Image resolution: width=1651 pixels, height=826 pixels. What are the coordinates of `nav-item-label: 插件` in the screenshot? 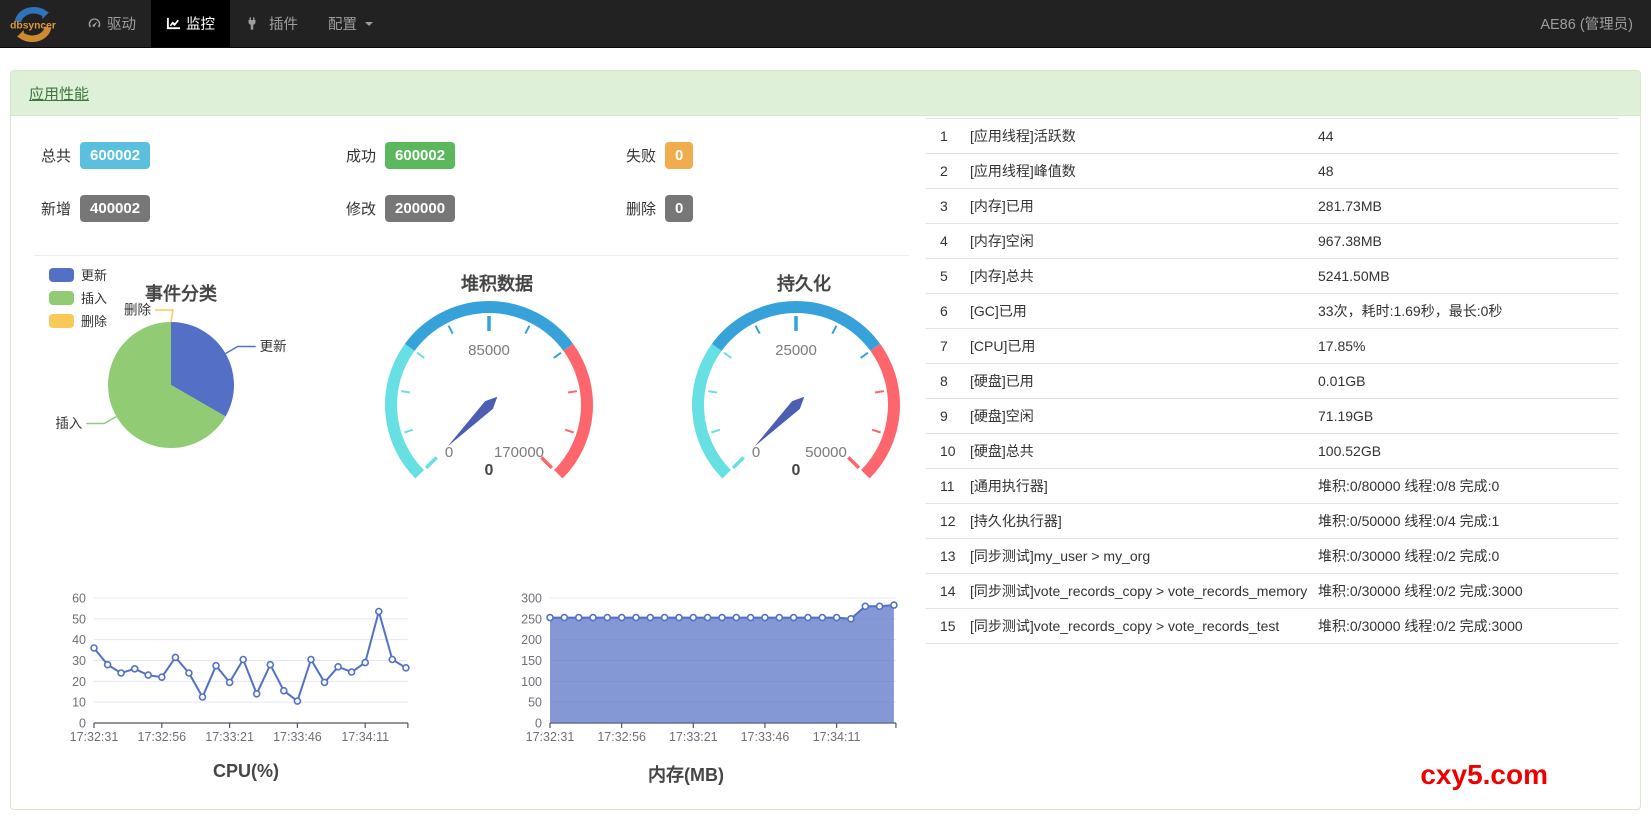 It's located at (283, 25).